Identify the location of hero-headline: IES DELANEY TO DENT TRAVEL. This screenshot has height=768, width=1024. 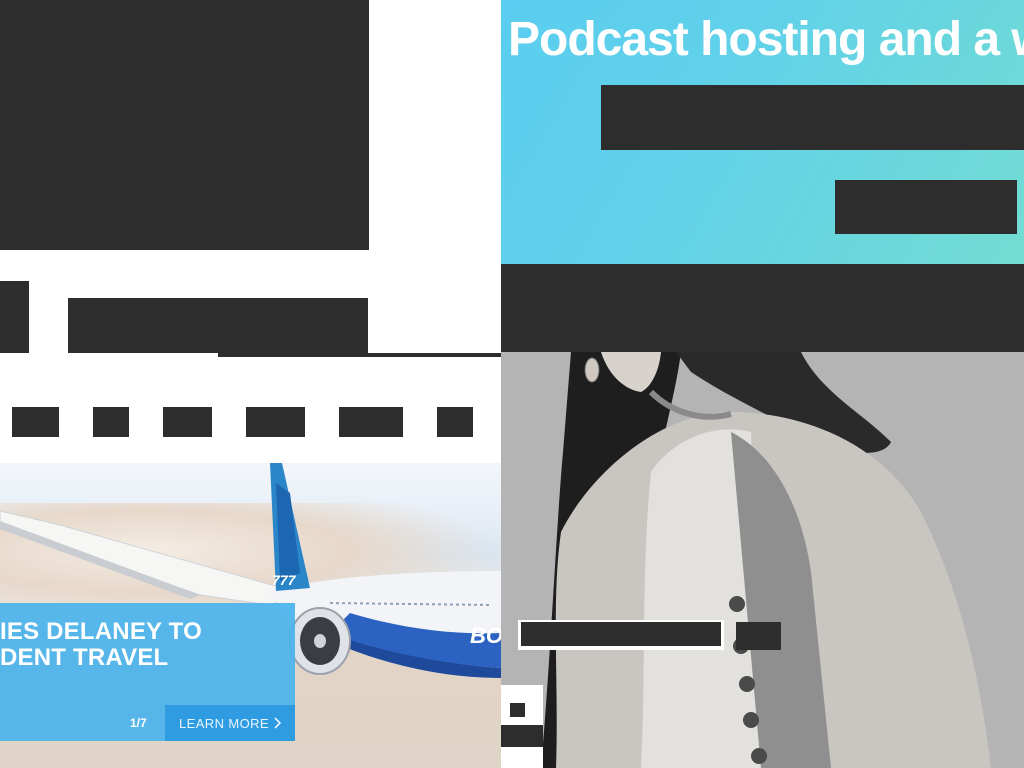
(147, 645).